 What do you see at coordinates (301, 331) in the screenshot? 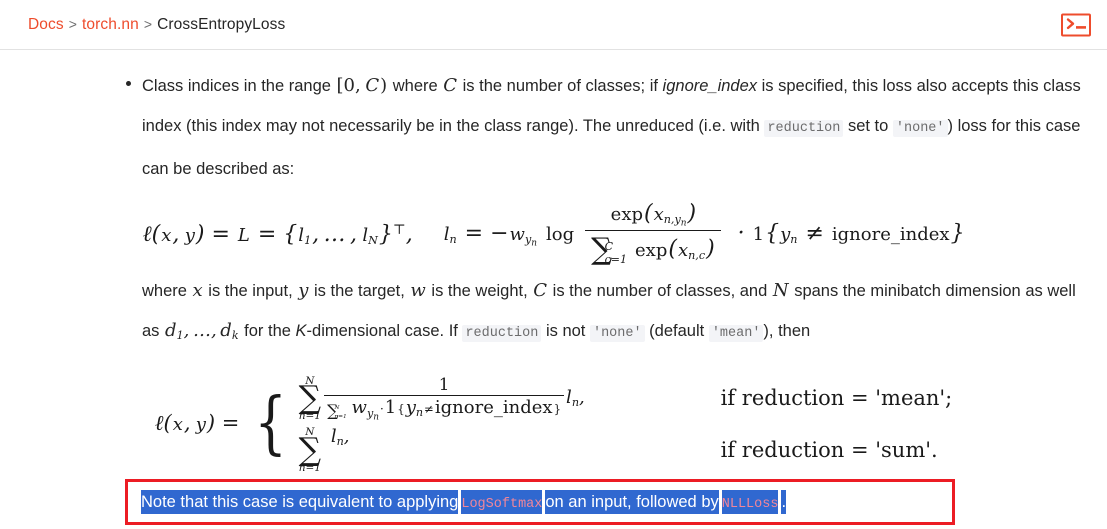
I see `para2-em-K: K` at bounding box center [301, 331].